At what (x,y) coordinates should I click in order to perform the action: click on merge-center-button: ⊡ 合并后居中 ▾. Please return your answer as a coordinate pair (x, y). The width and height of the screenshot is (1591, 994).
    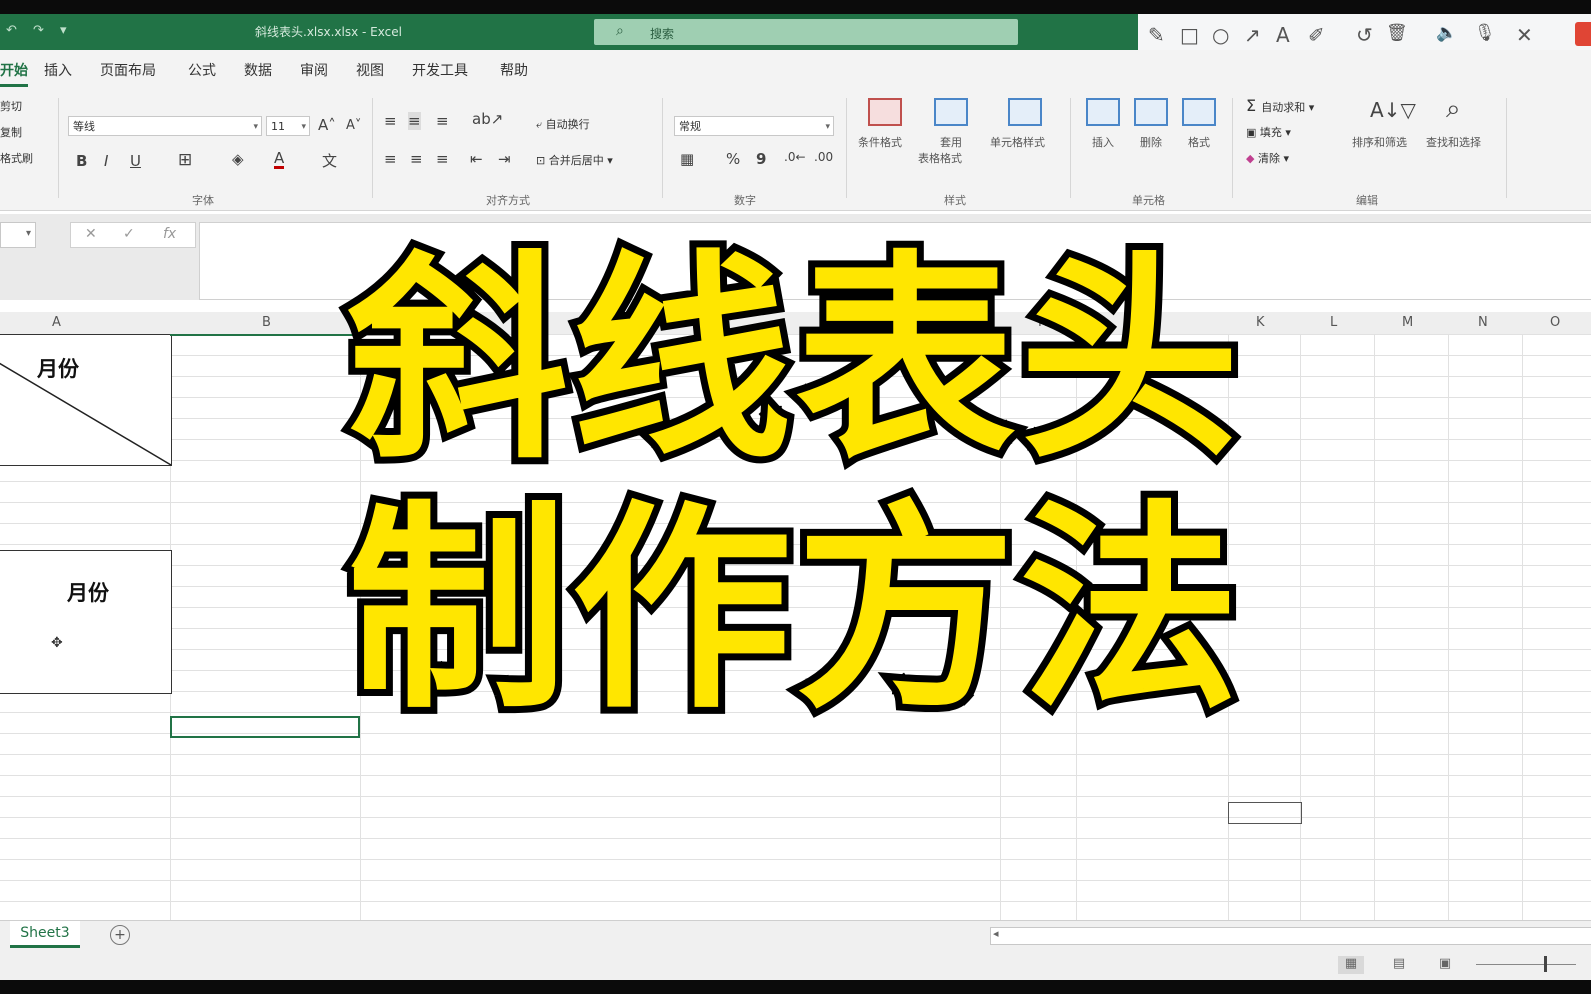
    Looking at the image, I should click on (574, 160).